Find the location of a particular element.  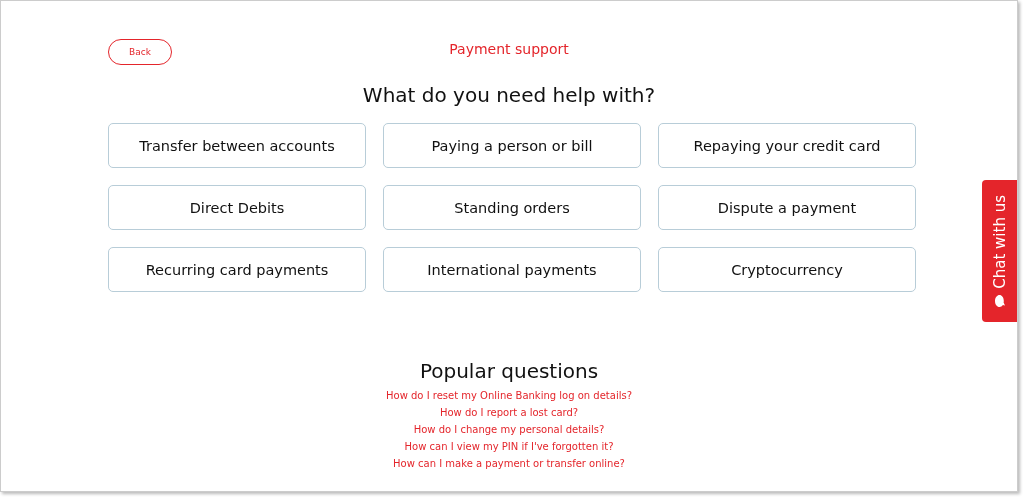

question-link: How do I report a lost card? is located at coordinates (509, 412).